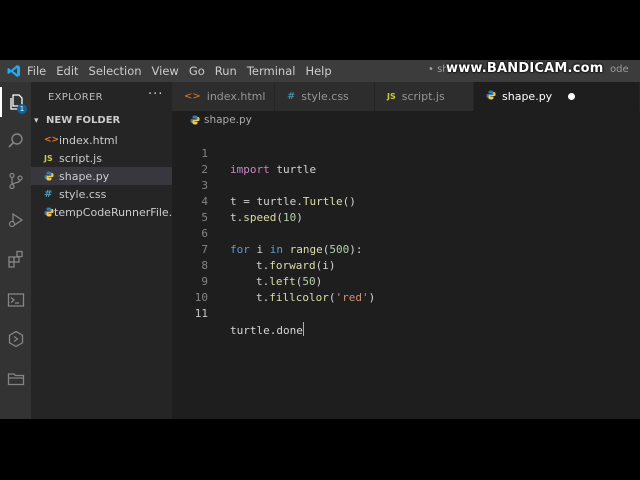  I want to click on file-item-shape-py: shape.py, so click(101, 176).